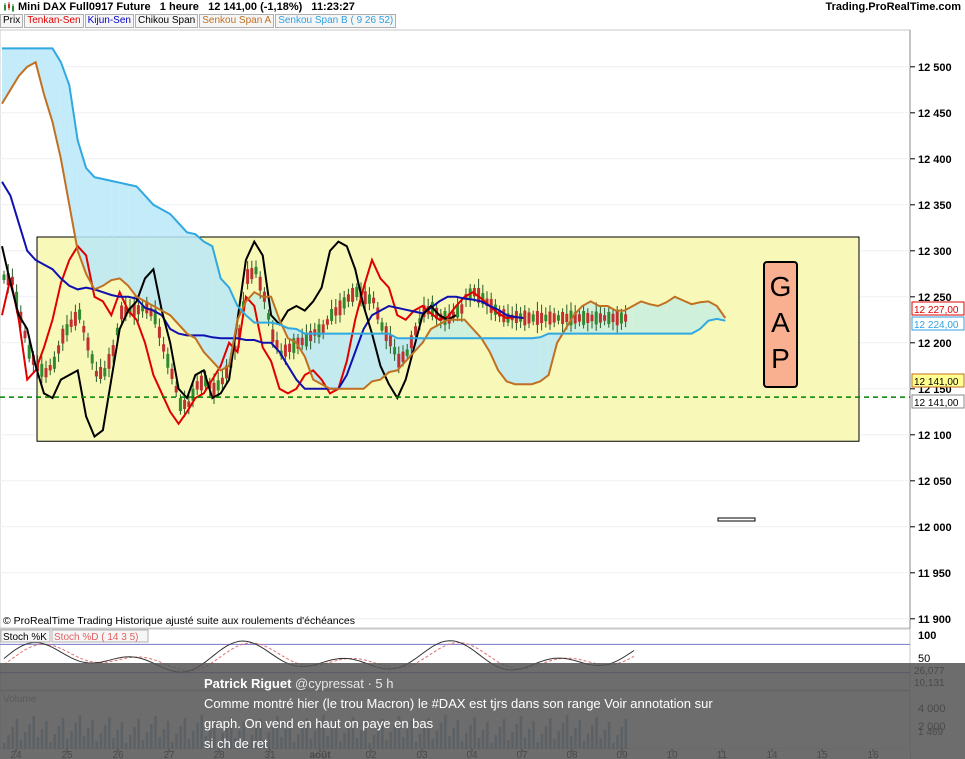  What do you see at coordinates (934, 574) in the screenshot?
I see `y-tick-label-11: 11 950` at bounding box center [934, 574].